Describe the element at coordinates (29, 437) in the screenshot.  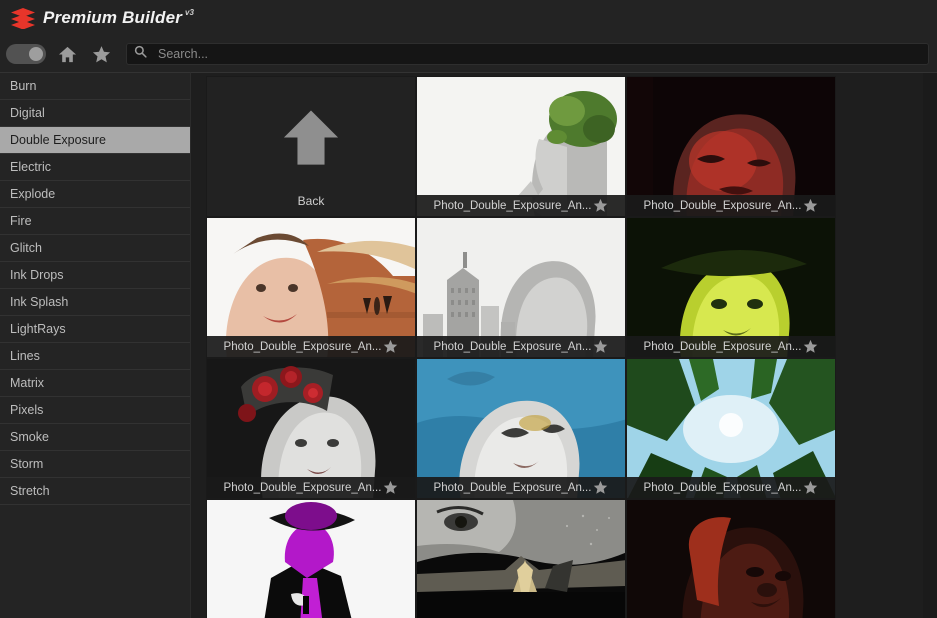
I see `sidebar-item-label: Smoke` at that location.